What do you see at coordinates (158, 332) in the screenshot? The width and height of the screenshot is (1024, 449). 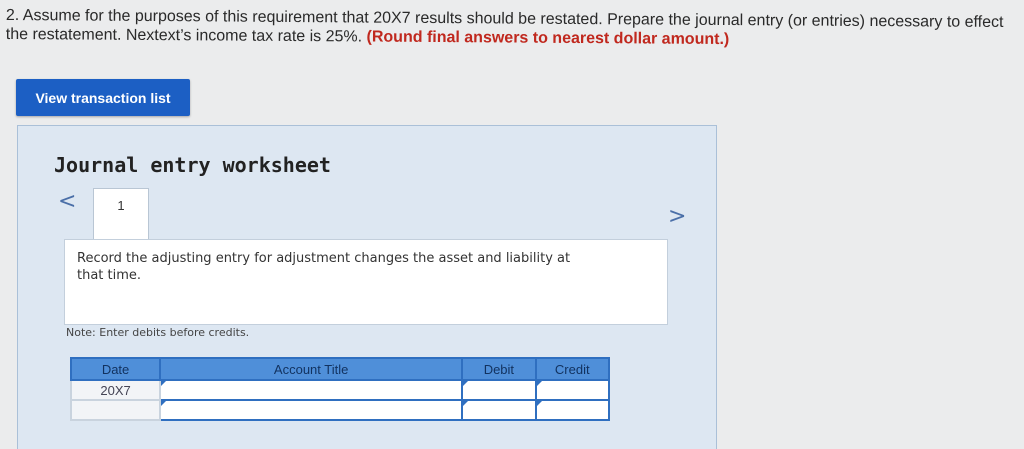 I see `note-text: Note: Enter debits before credits.` at bounding box center [158, 332].